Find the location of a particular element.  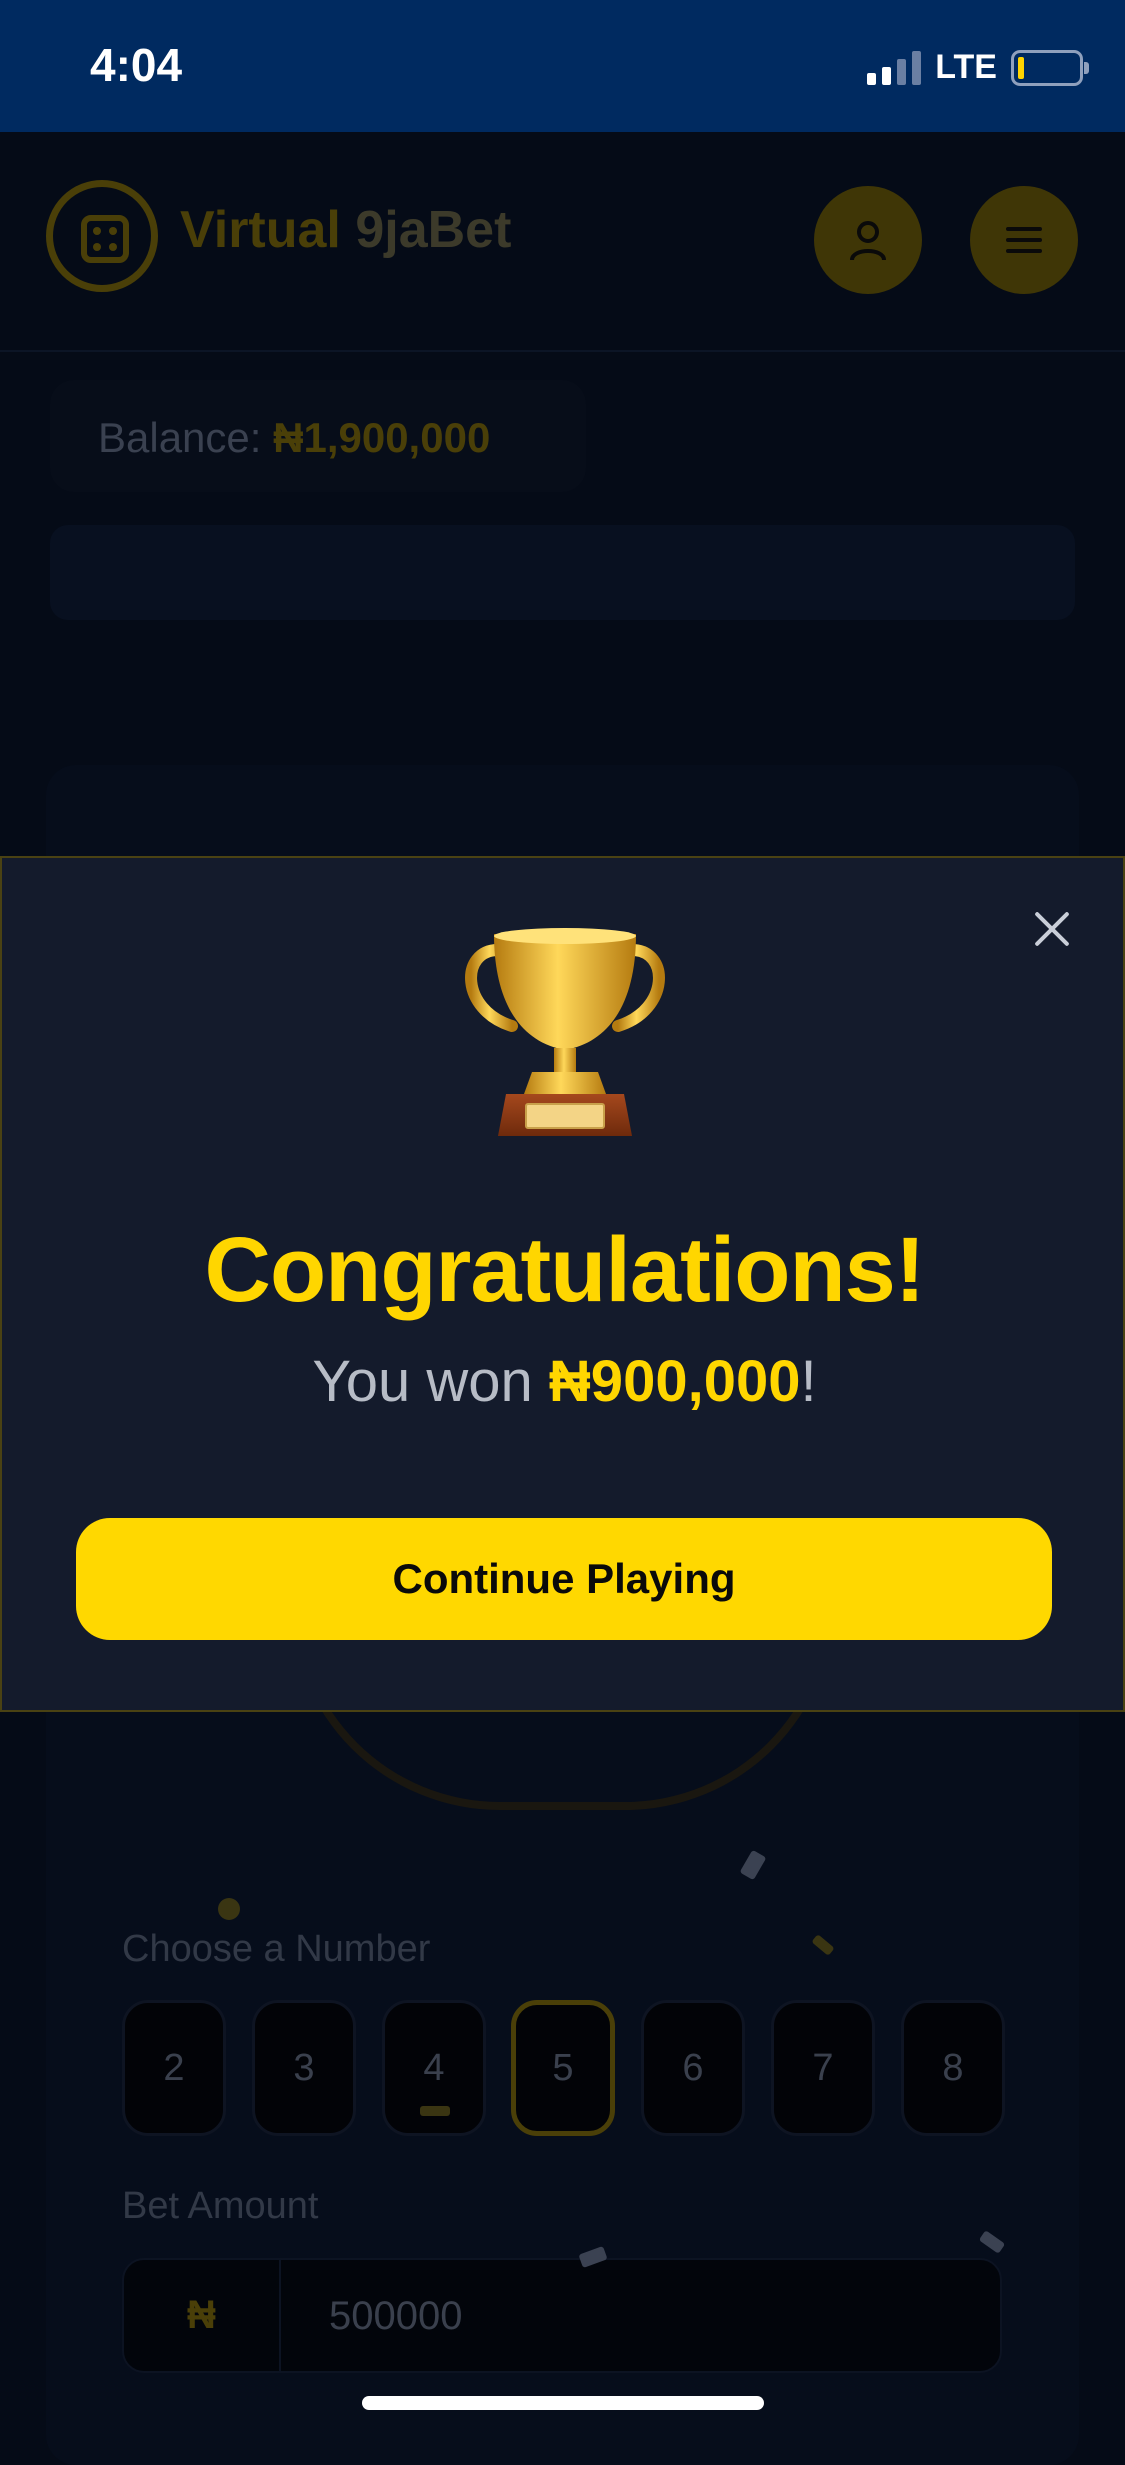

menu-icon is located at coordinates (1024, 240).